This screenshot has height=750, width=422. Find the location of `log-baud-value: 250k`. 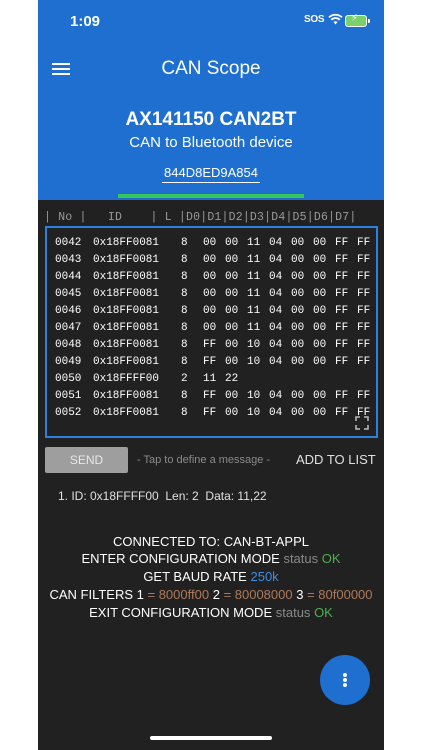

log-baud-value: 250k is located at coordinates (264, 576).